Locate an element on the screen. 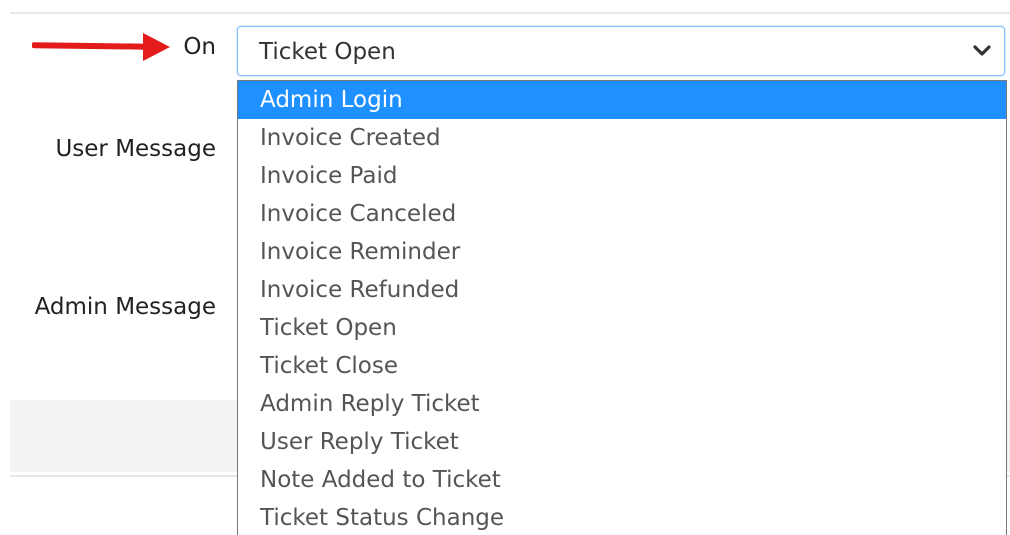  option-invoice-paid: Invoice Paid is located at coordinates (622, 176).